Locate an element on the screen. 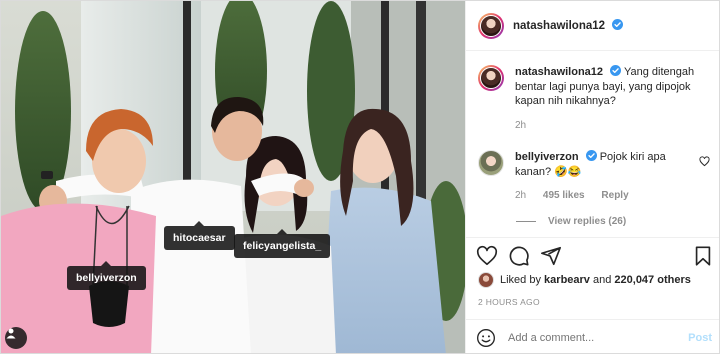 The width and height of the screenshot is (720, 354). author-username: natashawilona12 is located at coordinates (568, 25).